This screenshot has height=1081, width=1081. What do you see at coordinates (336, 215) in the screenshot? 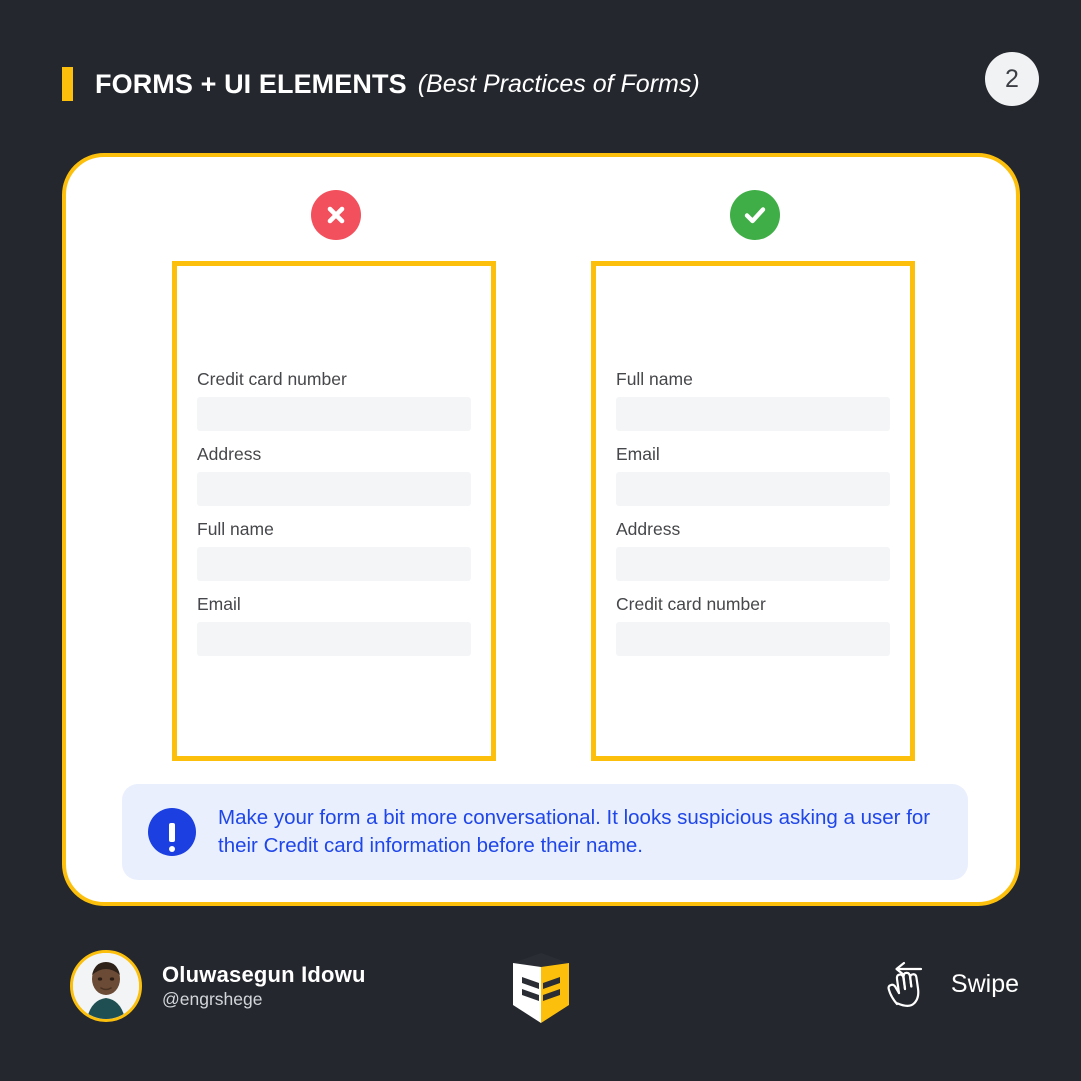
I see `x-circle-icon` at bounding box center [336, 215].